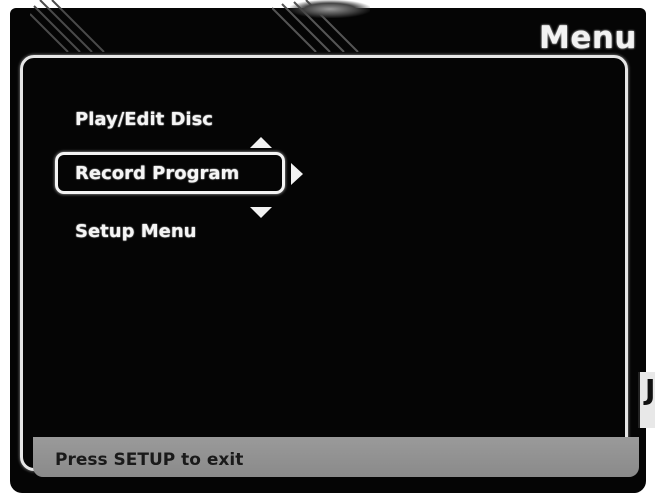 The height and width of the screenshot is (497, 655). Describe the element at coordinates (261, 212) in the screenshot. I see `triangle-down-icon` at that location.